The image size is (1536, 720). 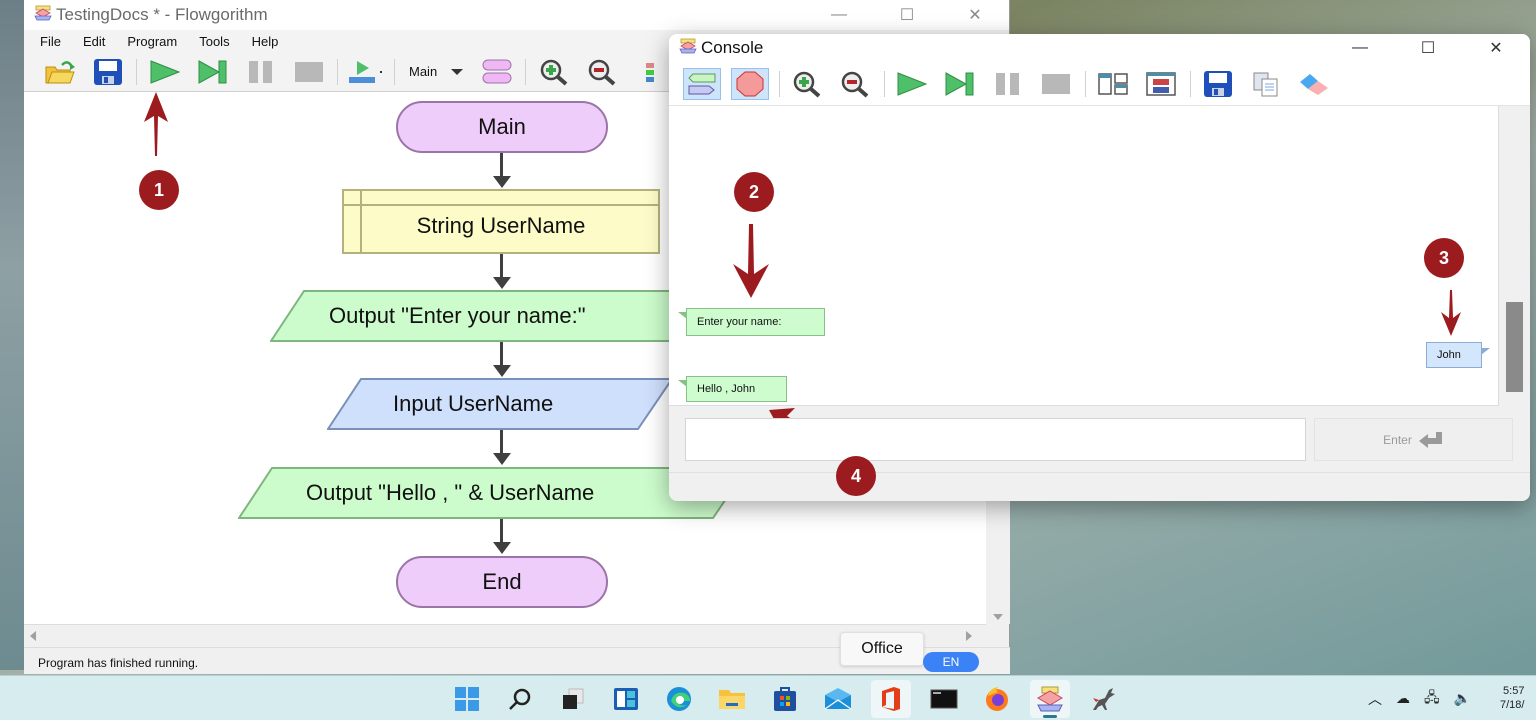 I want to click on play-icon, so click(x=165, y=71).